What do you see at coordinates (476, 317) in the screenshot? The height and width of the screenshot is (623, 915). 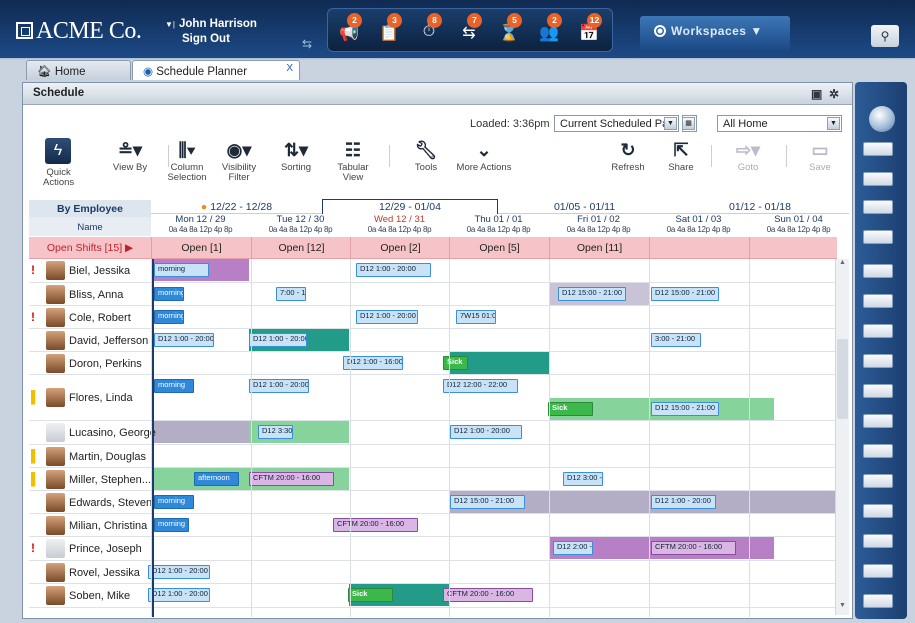 I see `shift-block: 7W15 01:00` at bounding box center [476, 317].